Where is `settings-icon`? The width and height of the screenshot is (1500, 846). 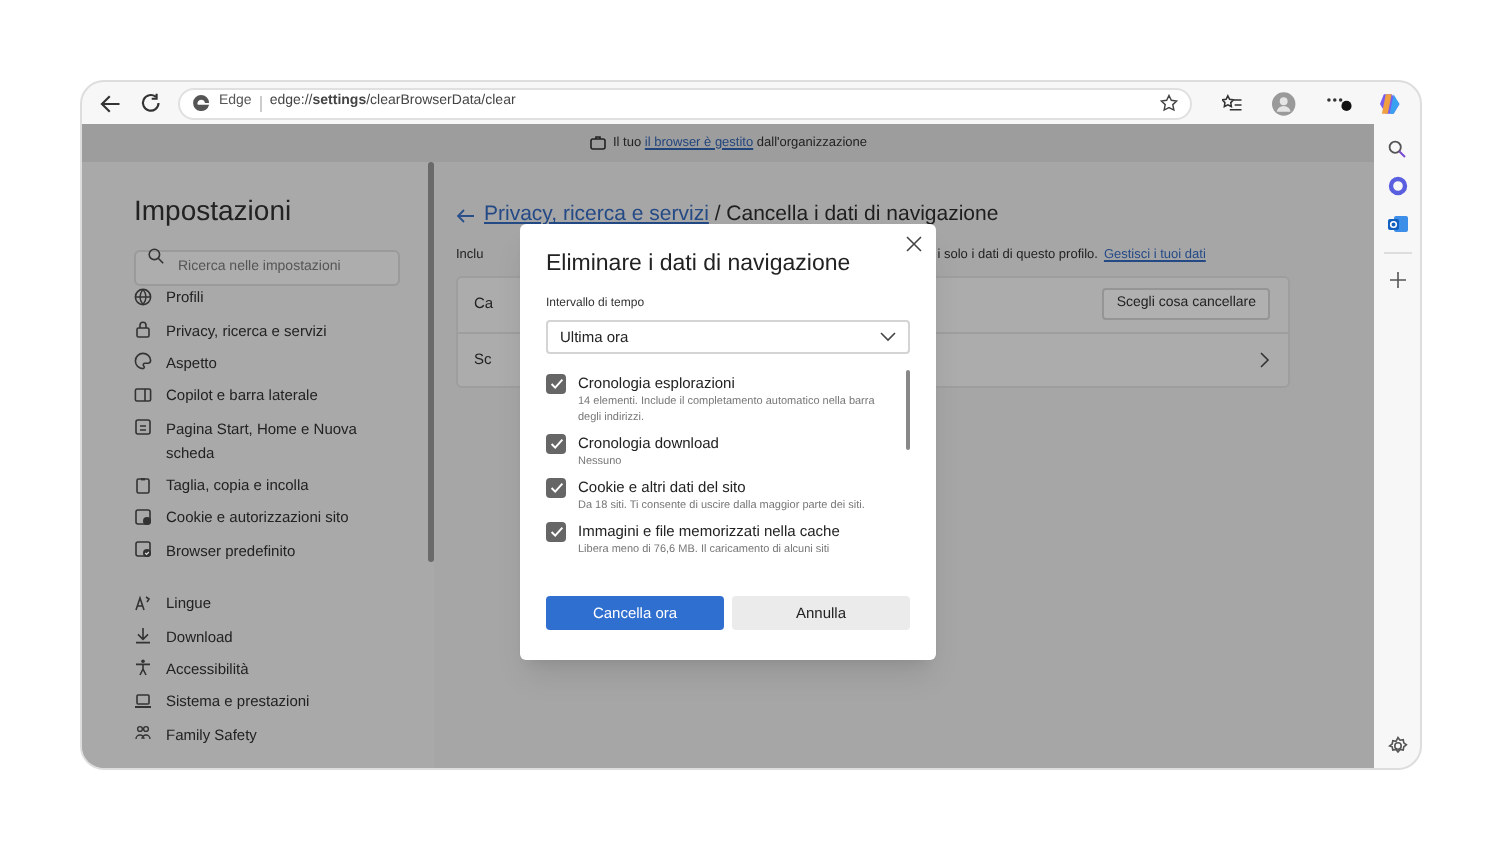
settings-icon is located at coordinates (1397, 746).